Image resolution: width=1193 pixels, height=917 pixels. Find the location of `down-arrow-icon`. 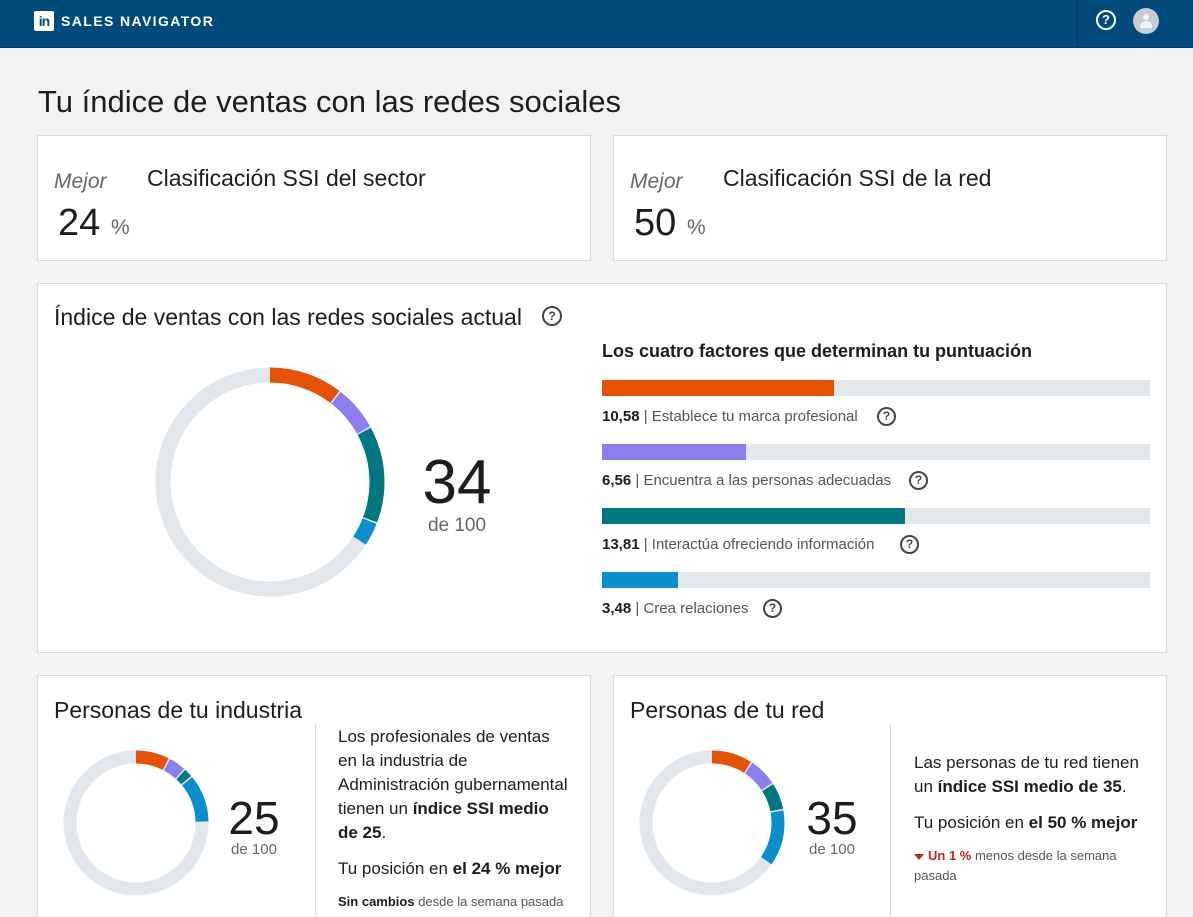

down-arrow-icon is located at coordinates (919, 856).